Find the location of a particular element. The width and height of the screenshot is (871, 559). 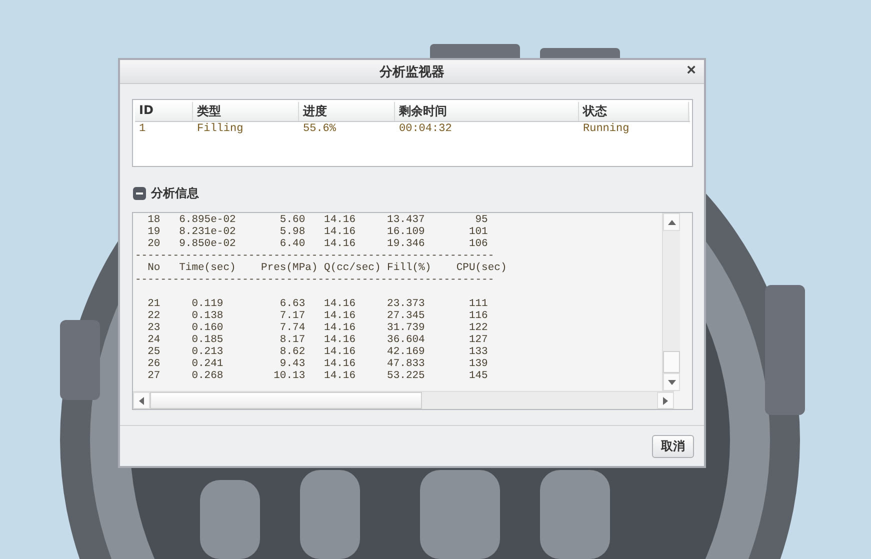

scroll-right-icon is located at coordinates (665, 400).